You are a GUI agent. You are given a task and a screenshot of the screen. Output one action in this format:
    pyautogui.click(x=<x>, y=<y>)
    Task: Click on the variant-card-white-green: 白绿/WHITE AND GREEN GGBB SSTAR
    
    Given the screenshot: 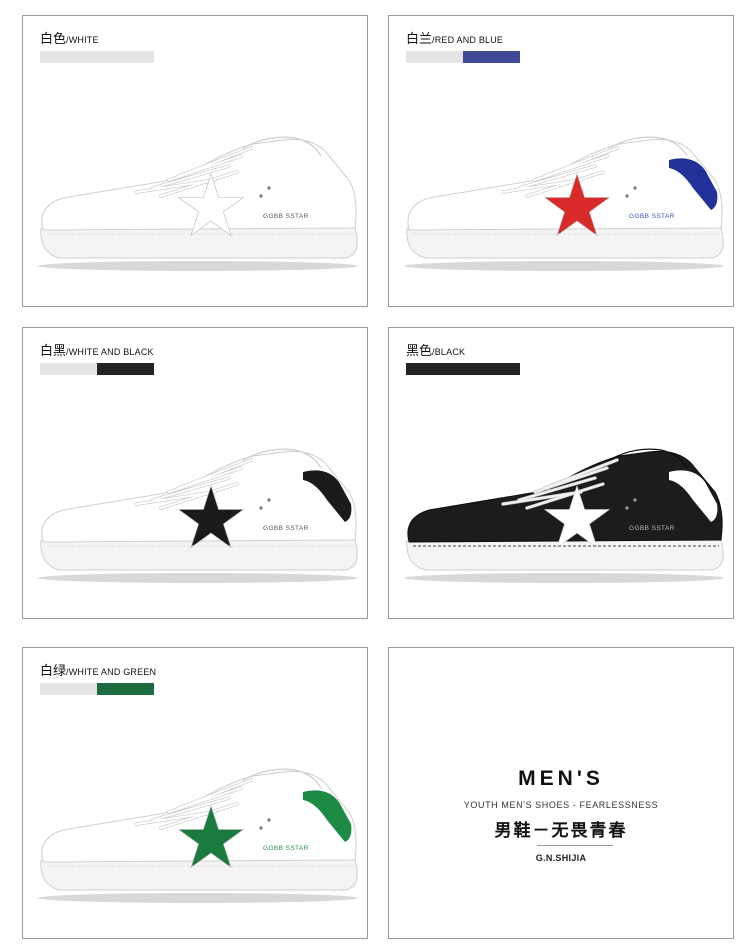 What is the action you would take?
    pyautogui.click(x=195, y=793)
    